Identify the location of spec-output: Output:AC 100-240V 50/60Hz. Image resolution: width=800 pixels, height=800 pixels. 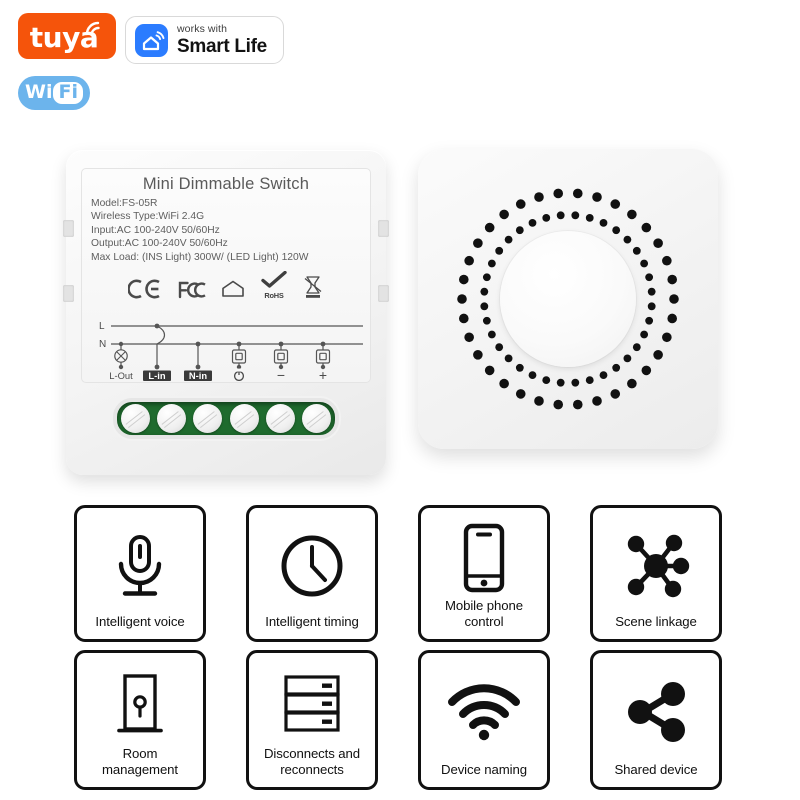
(159, 244).